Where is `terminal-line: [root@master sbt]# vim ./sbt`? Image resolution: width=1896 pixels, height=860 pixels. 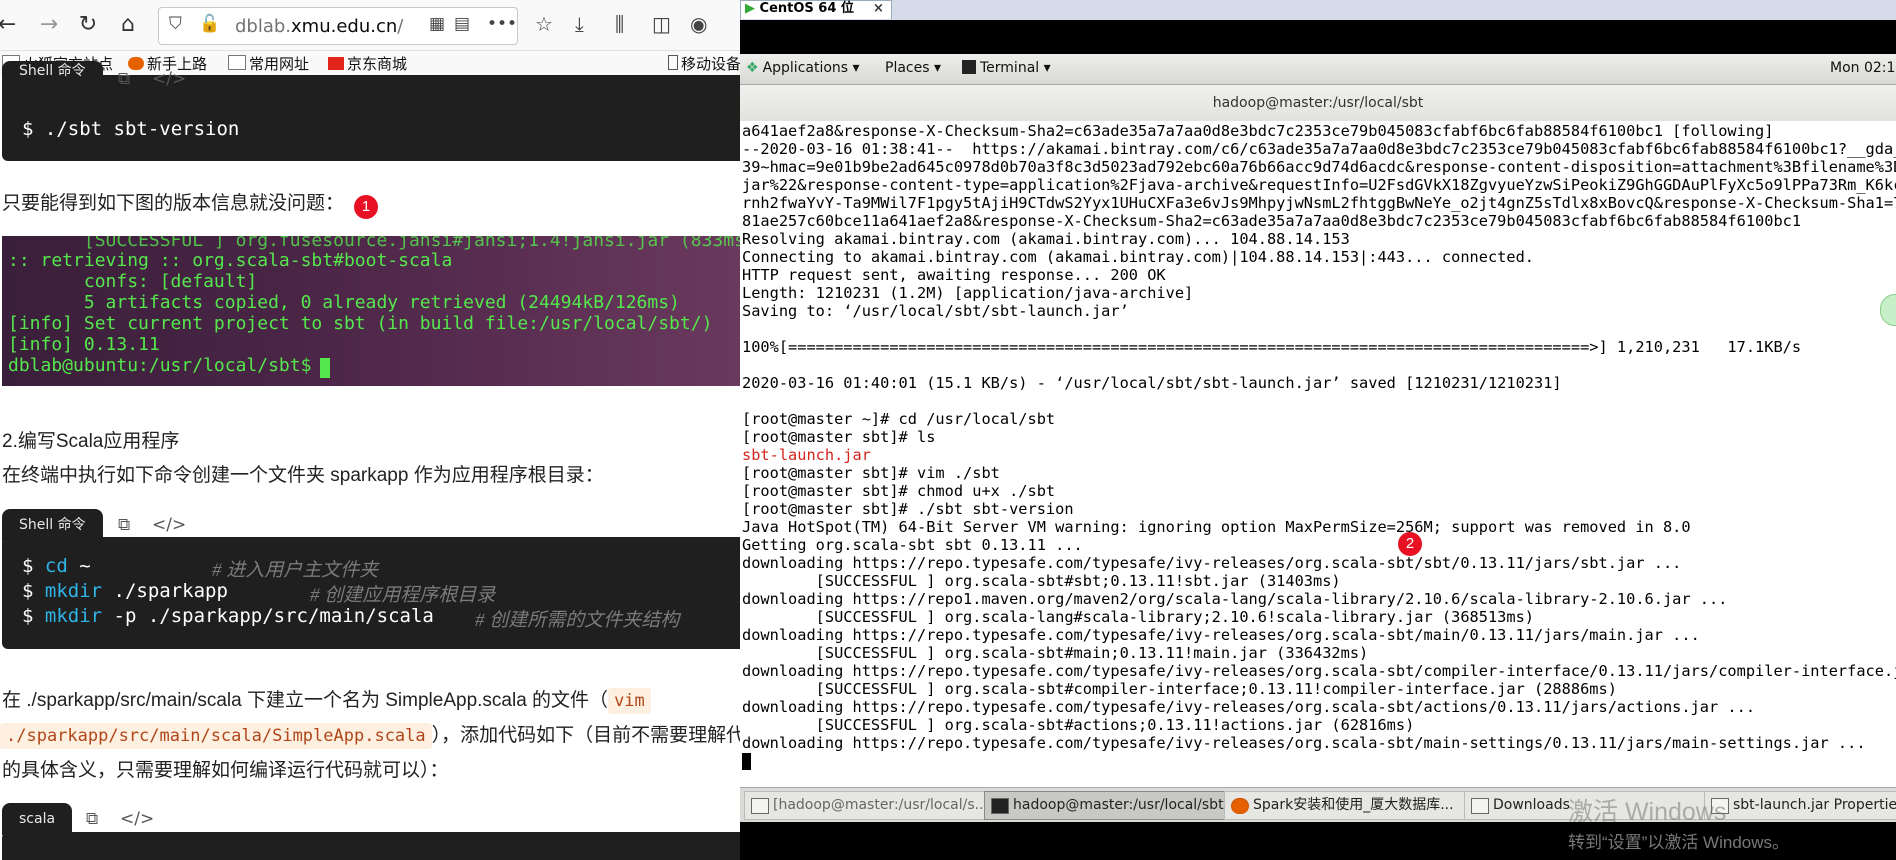 terminal-line: [root@master sbt]# vim ./sbt is located at coordinates (871, 473).